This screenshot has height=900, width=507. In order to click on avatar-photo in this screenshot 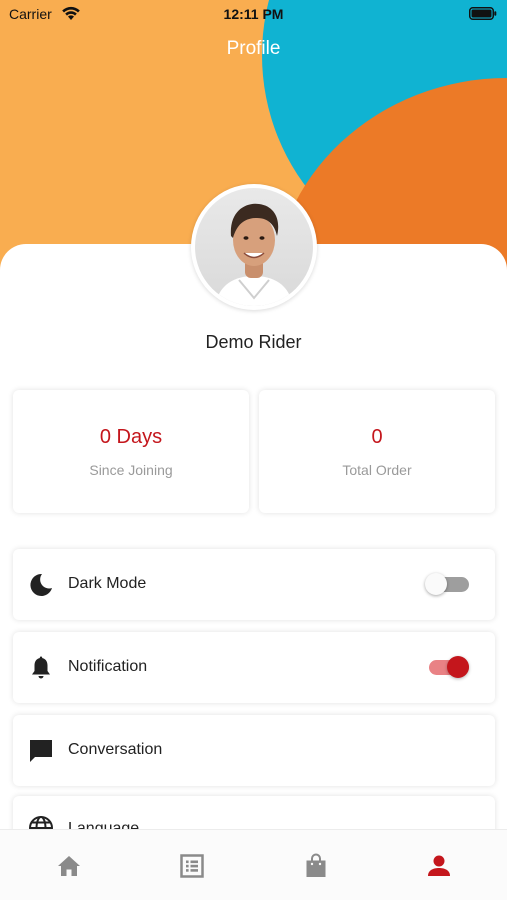, I will do `click(254, 247)`.